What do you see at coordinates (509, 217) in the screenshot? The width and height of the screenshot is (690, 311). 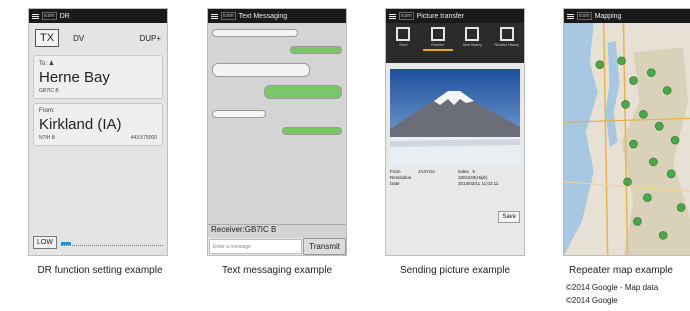 I see `save-button: Save` at bounding box center [509, 217].